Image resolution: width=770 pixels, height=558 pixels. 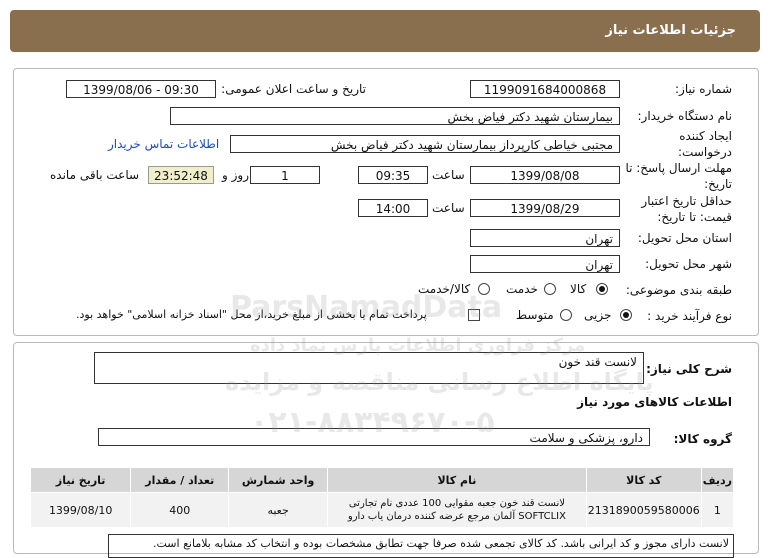 What do you see at coordinates (545, 264) in the screenshot?
I see `city-field: تهران` at bounding box center [545, 264].